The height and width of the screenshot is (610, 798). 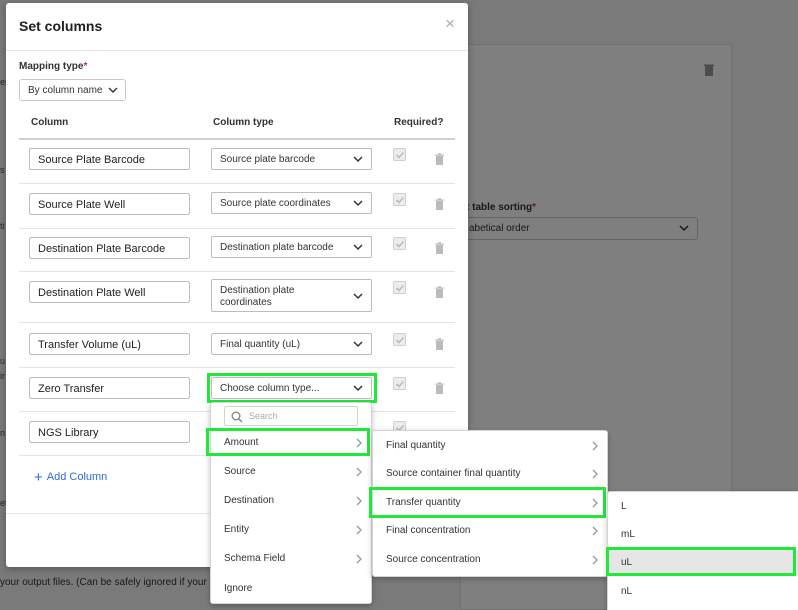 What do you see at coordinates (291, 443) in the screenshot?
I see `menu-item-amount: Amount` at bounding box center [291, 443].